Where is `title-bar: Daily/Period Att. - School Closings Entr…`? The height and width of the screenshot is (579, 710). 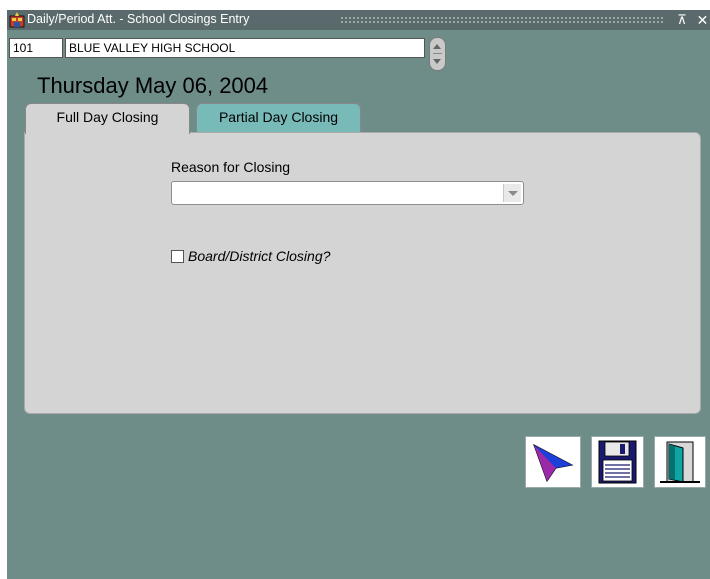
title-bar: Daily/Period Att. - School Closings Entr… is located at coordinates (358, 20).